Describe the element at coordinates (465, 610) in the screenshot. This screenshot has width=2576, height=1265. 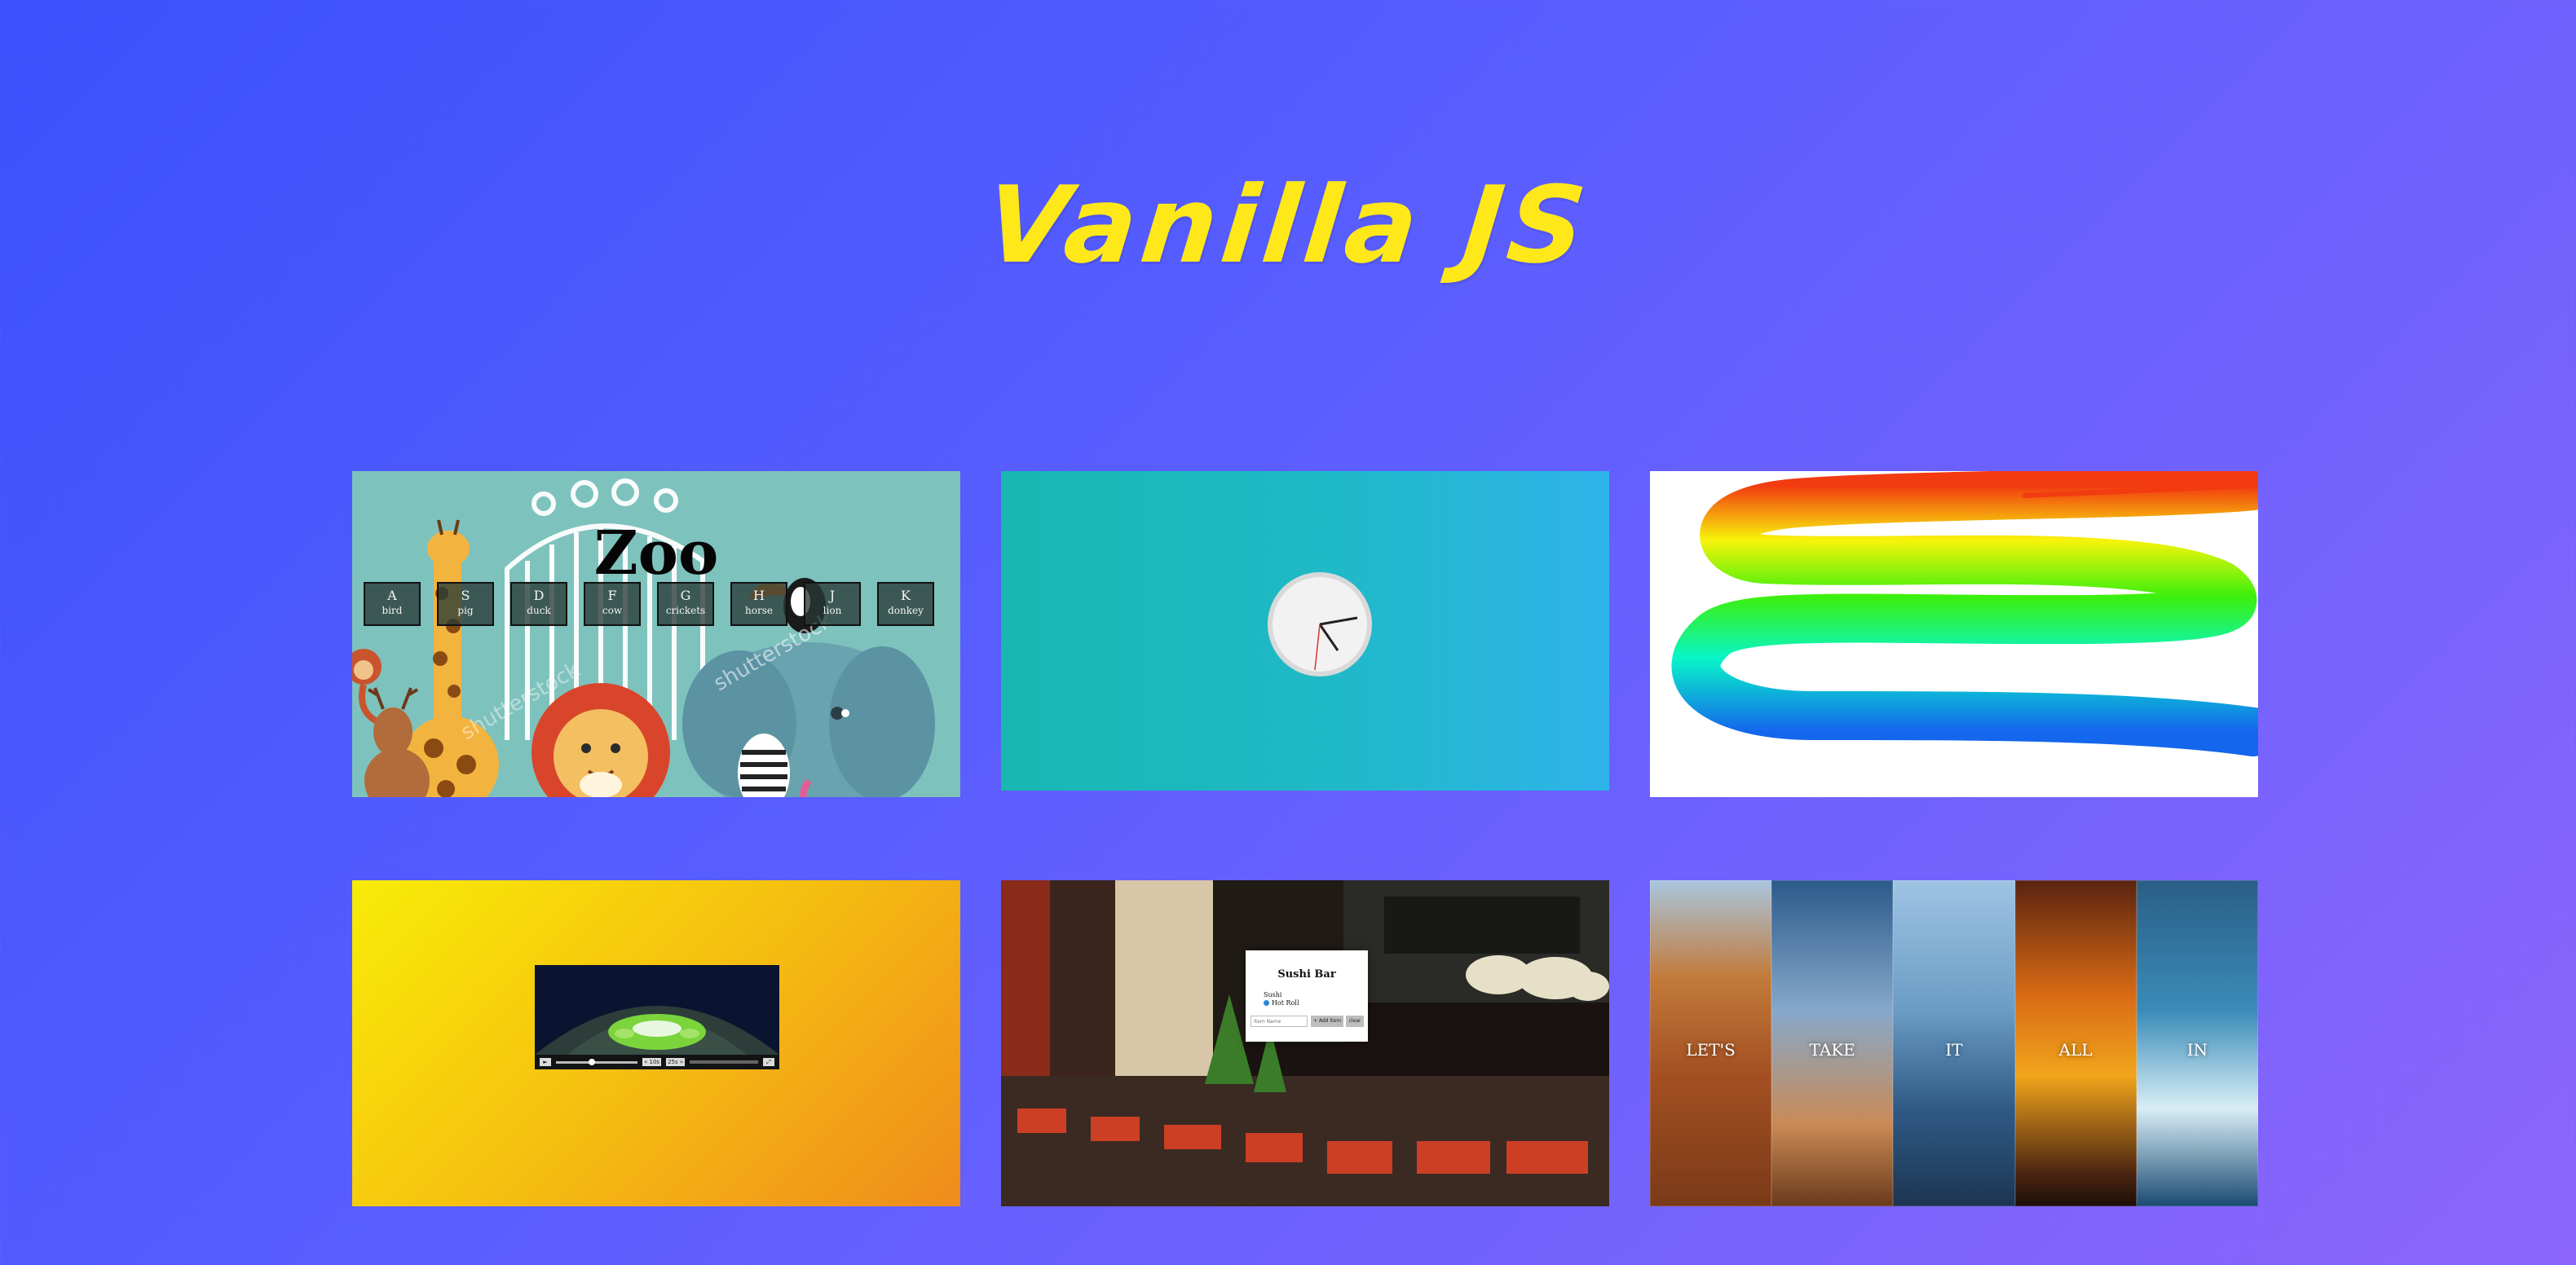
I see `key-sound: pig` at that location.